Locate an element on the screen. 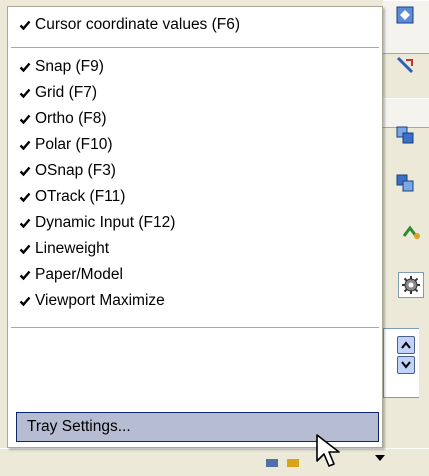 The image size is (429, 476). menu-item-label: Dynamic Input (F12) is located at coordinates (105, 222).